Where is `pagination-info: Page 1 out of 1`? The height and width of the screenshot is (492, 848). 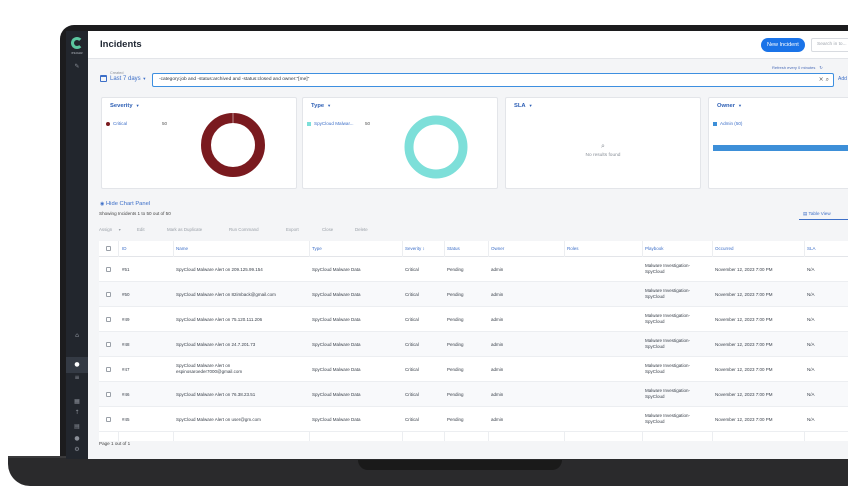
pagination-info: Page 1 out of 1 is located at coordinates (115, 443).